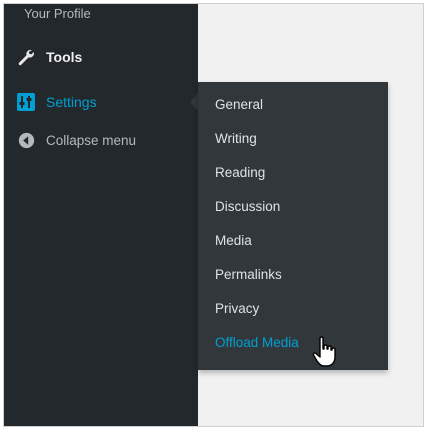 Image resolution: width=427 pixels, height=430 pixels. What do you see at coordinates (324, 351) in the screenshot?
I see `hand-pointer-cursor-icon` at bounding box center [324, 351].